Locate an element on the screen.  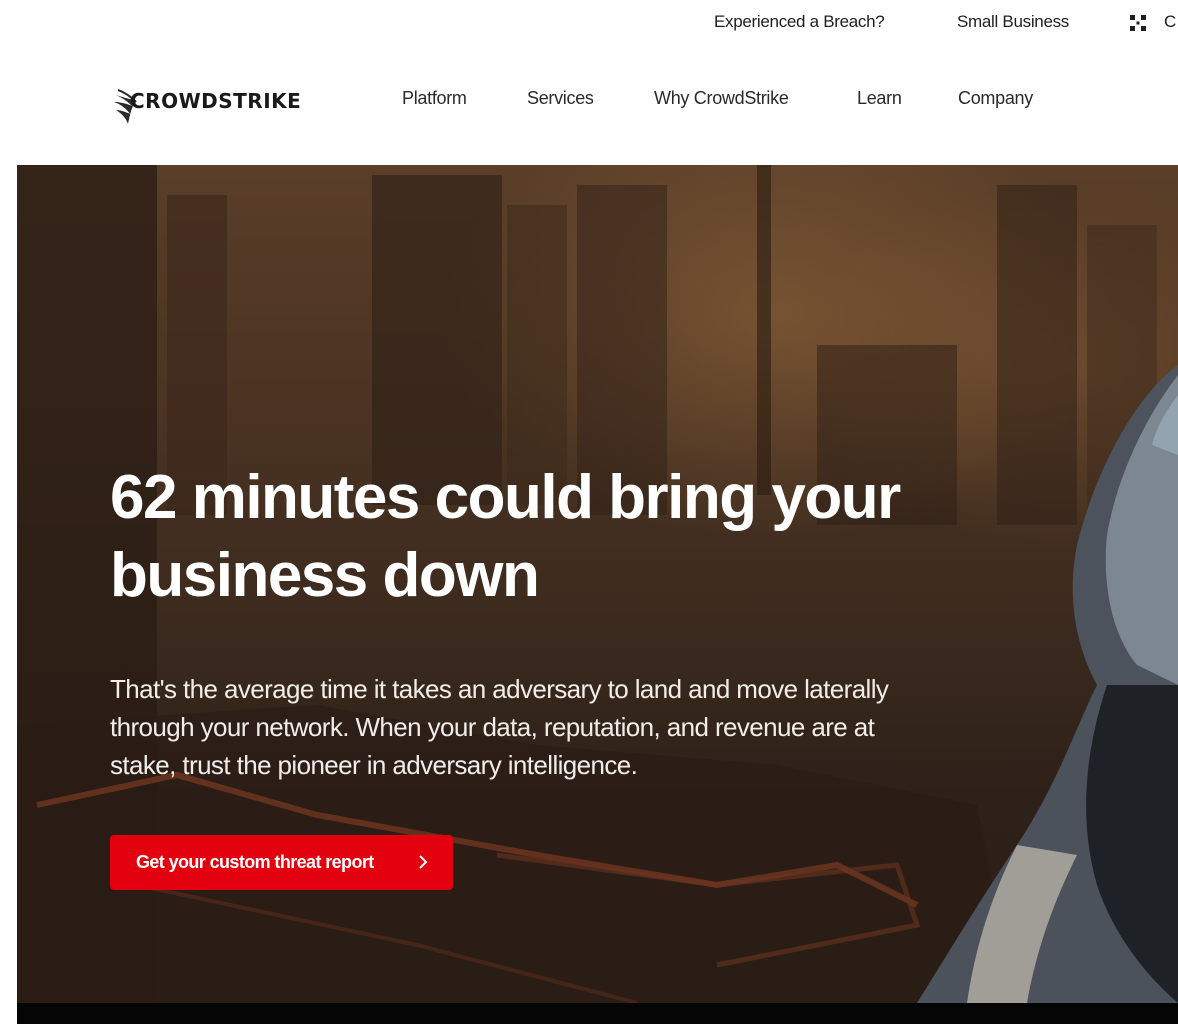
grid-icon is located at coordinates (1139, 24).